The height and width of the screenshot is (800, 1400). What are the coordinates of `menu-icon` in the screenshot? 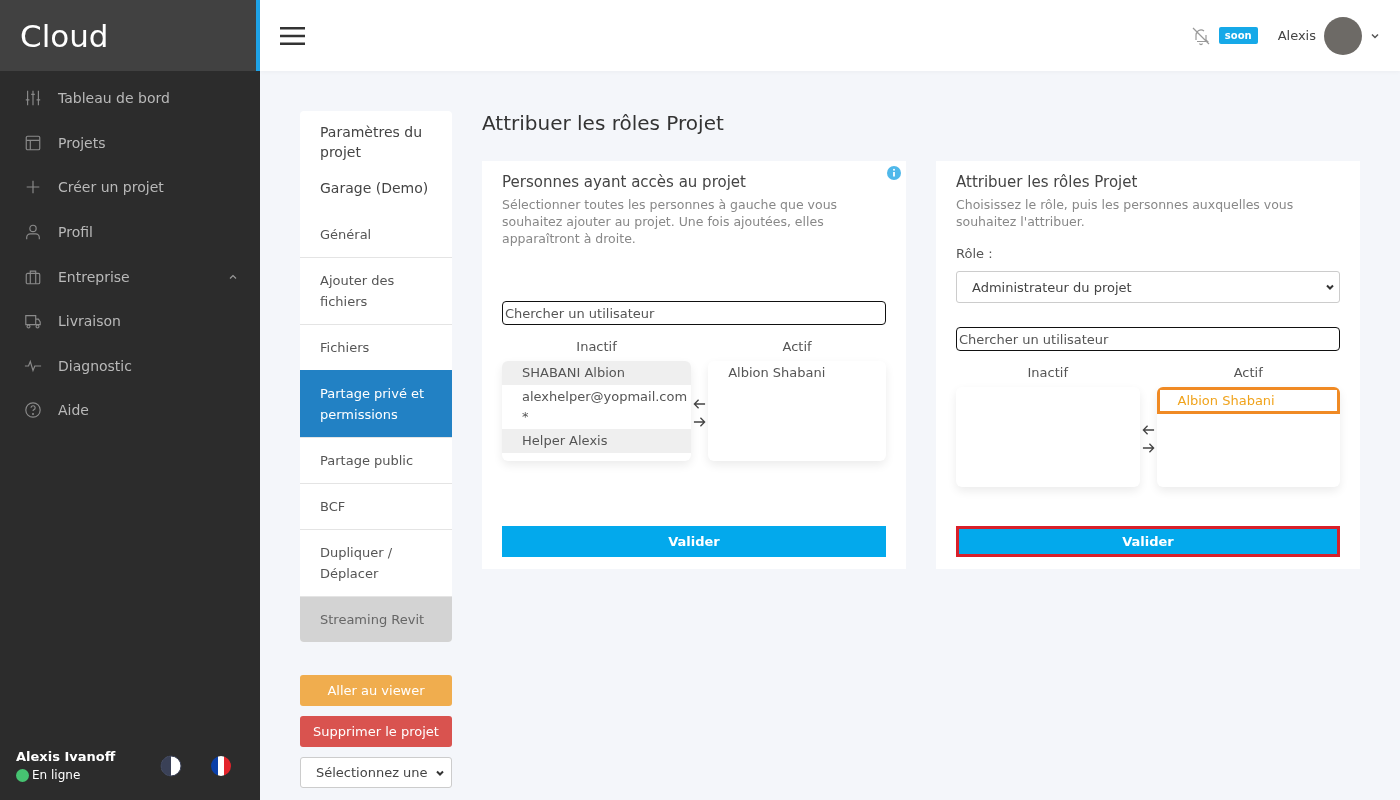 It's located at (292, 35).